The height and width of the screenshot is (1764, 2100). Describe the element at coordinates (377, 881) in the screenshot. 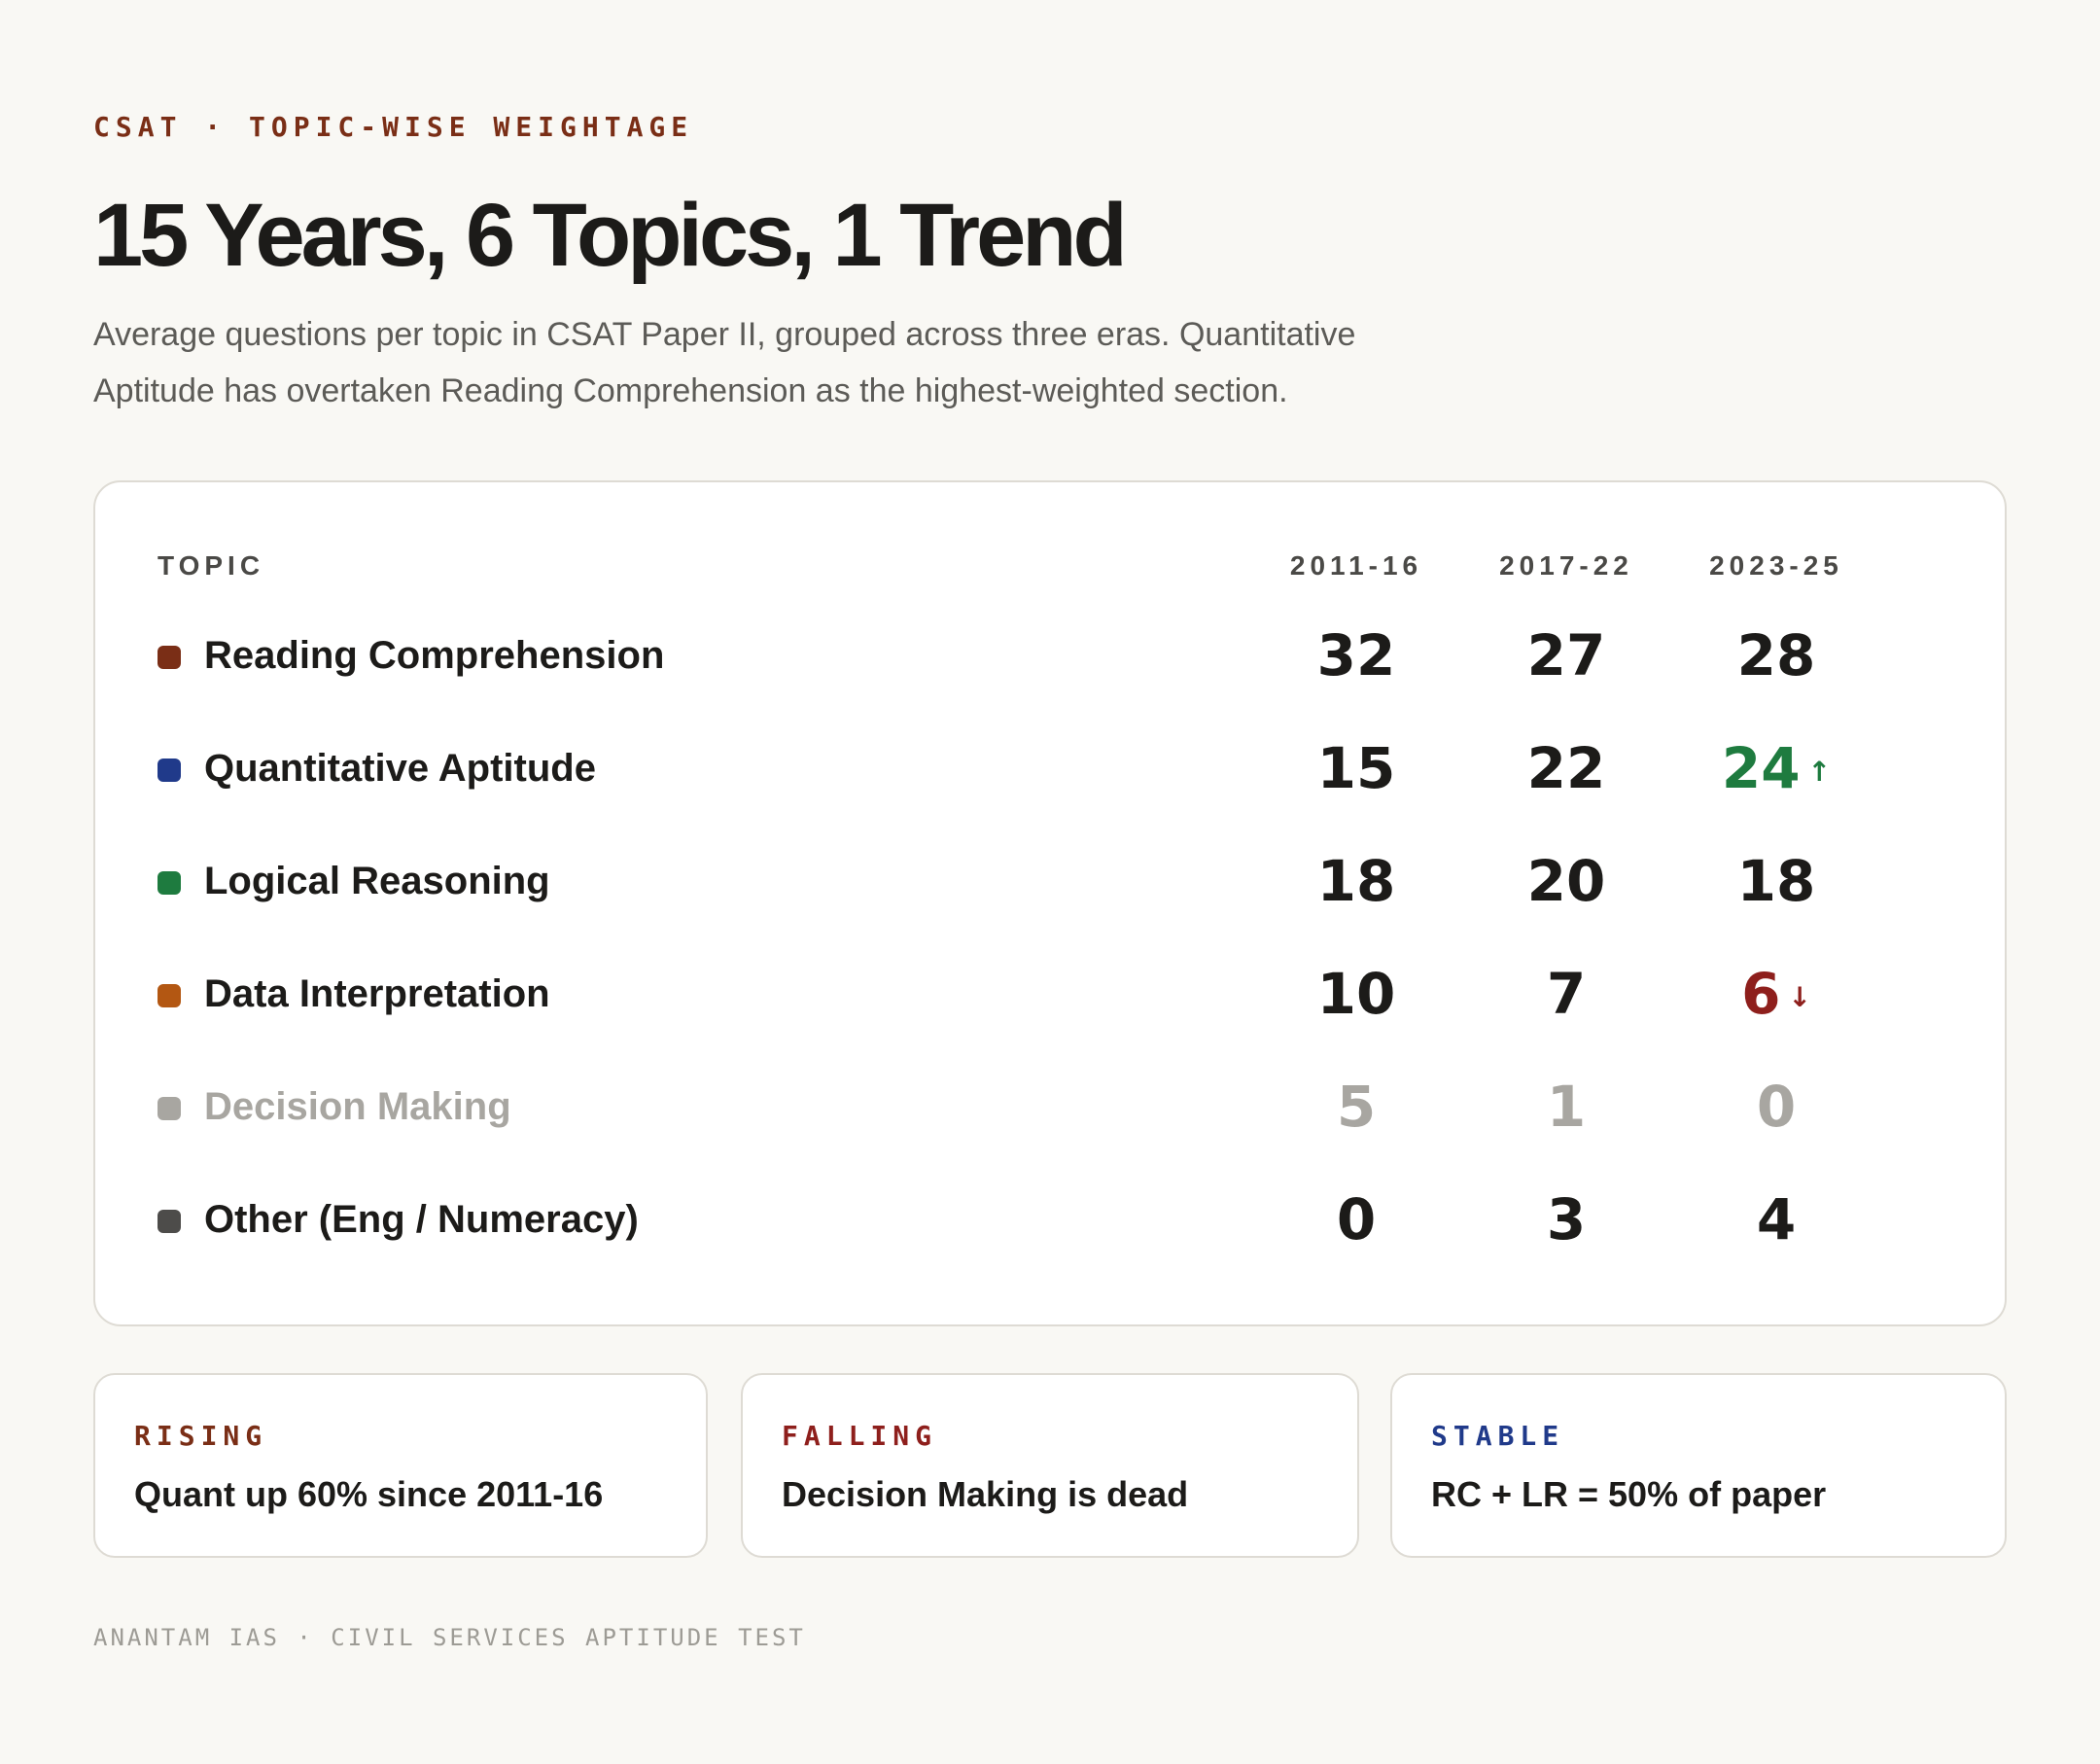

I see `topic-label: Logical Reasoning` at that location.